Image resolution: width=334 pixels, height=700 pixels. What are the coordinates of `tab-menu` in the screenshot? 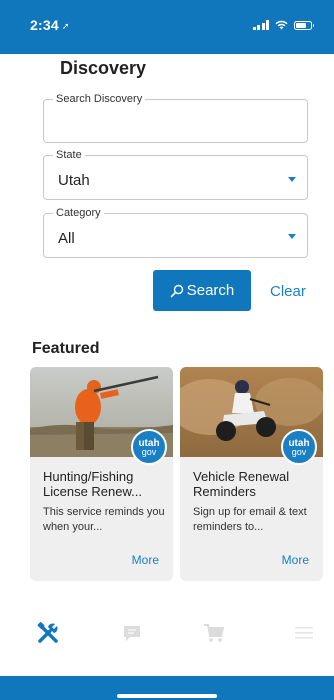 It's located at (304, 633).